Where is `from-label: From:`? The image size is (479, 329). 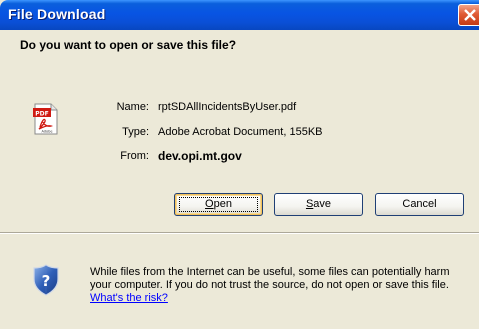
from-label: From: is located at coordinates (134, 156).